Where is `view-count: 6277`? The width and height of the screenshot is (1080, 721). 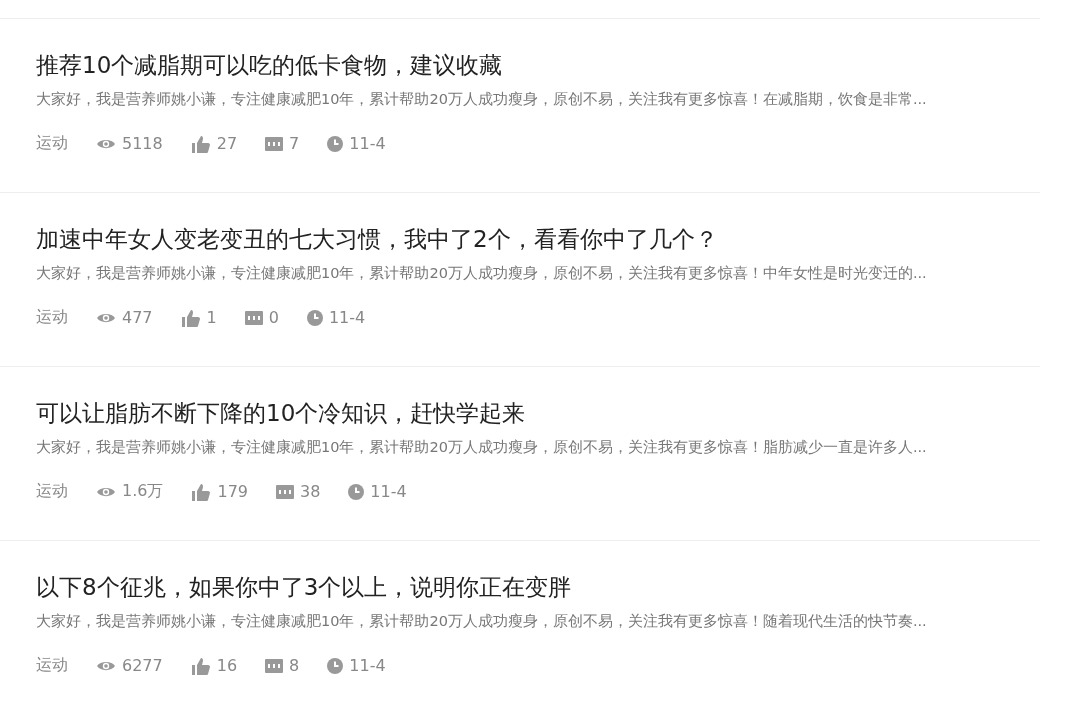
view-count: 6277 is located at coordinates (142, 665).